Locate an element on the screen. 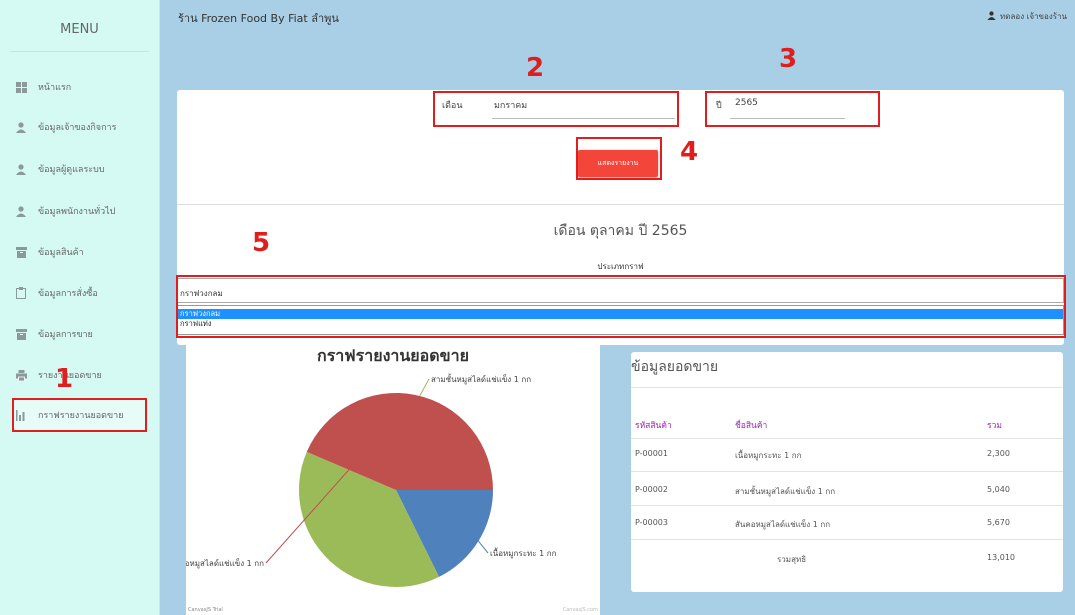 This screenshot has width=1075, height=615. column-header: ชื่อสินค้า is located at coordinates (751, 426).